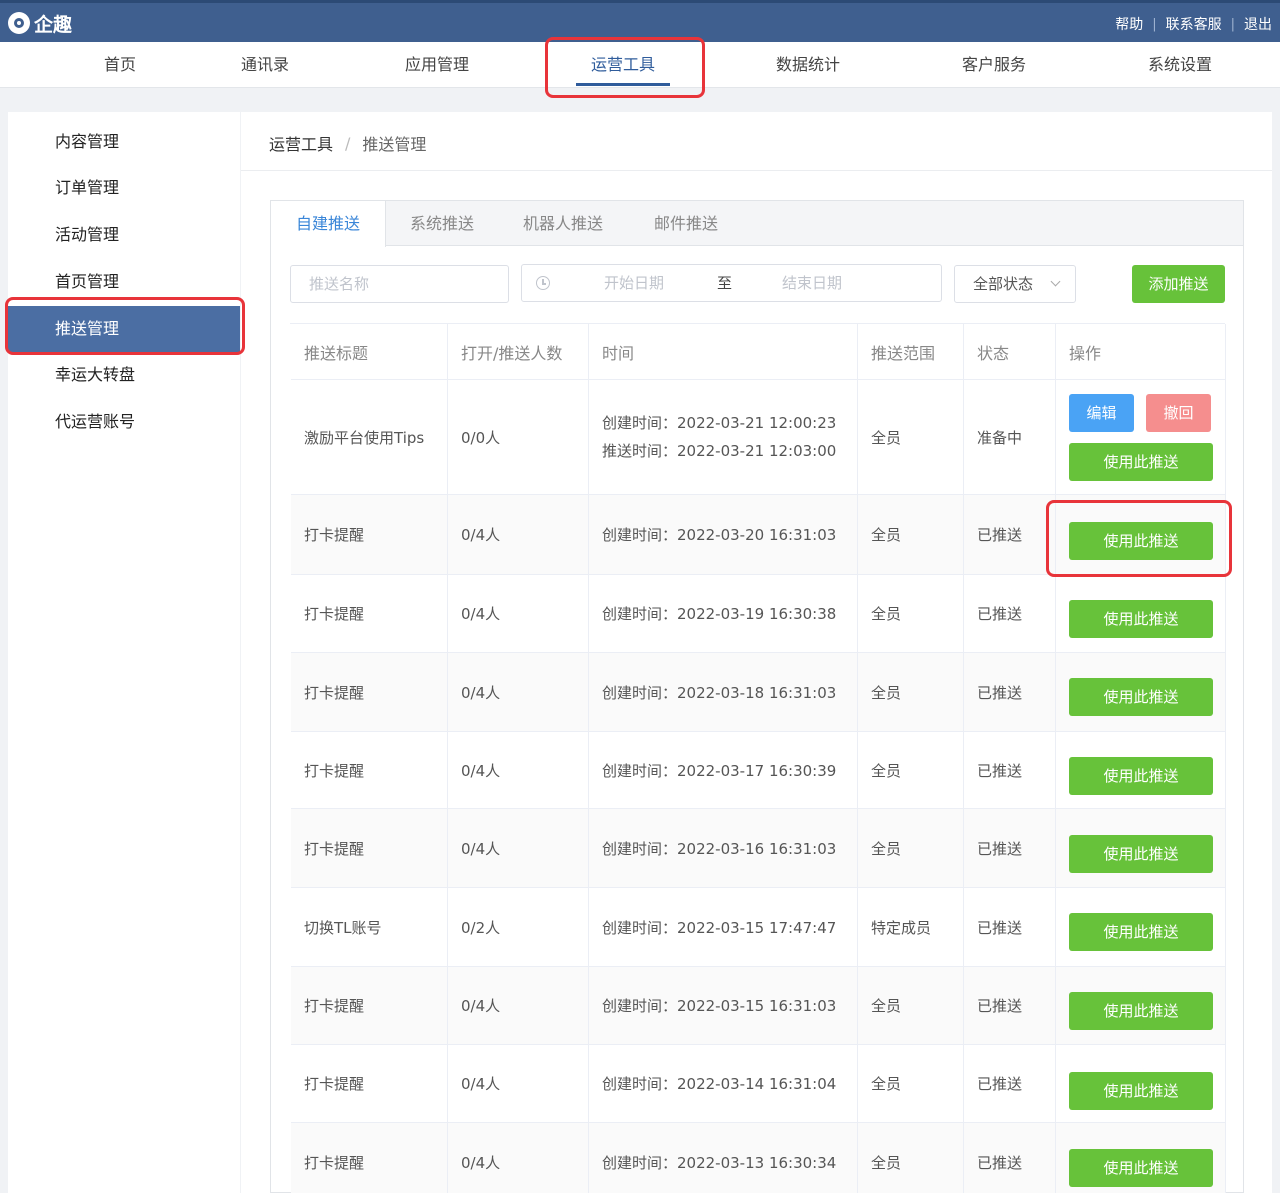 The height and width of the screenshot is (1193, 1280). Describe the element at coordinates (723, 770) in the screenshot. I see `cell-time: 创建时间：2022-03-17 16:30:39` at that location.